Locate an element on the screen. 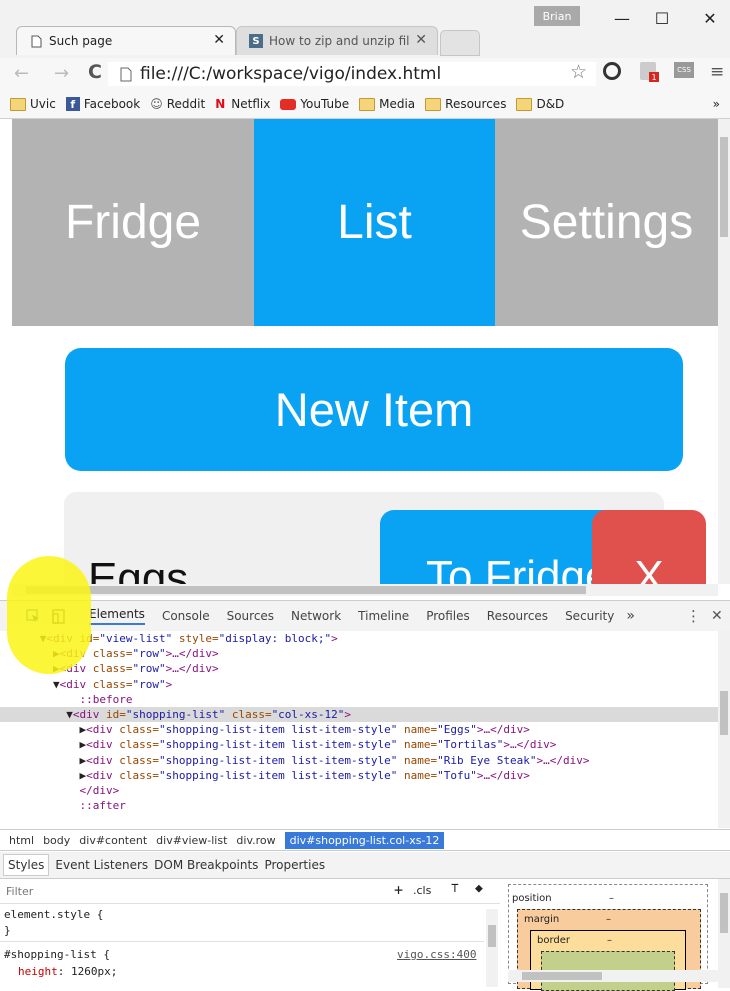 The height and width of the screenshot is (991, 730). breadcrumb-html: html is located at coordinates (21, 840).